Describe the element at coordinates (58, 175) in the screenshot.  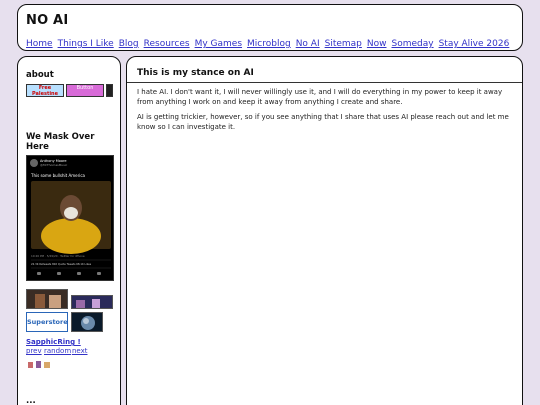
I see `tweet-text: This some bullshit America` at that location.